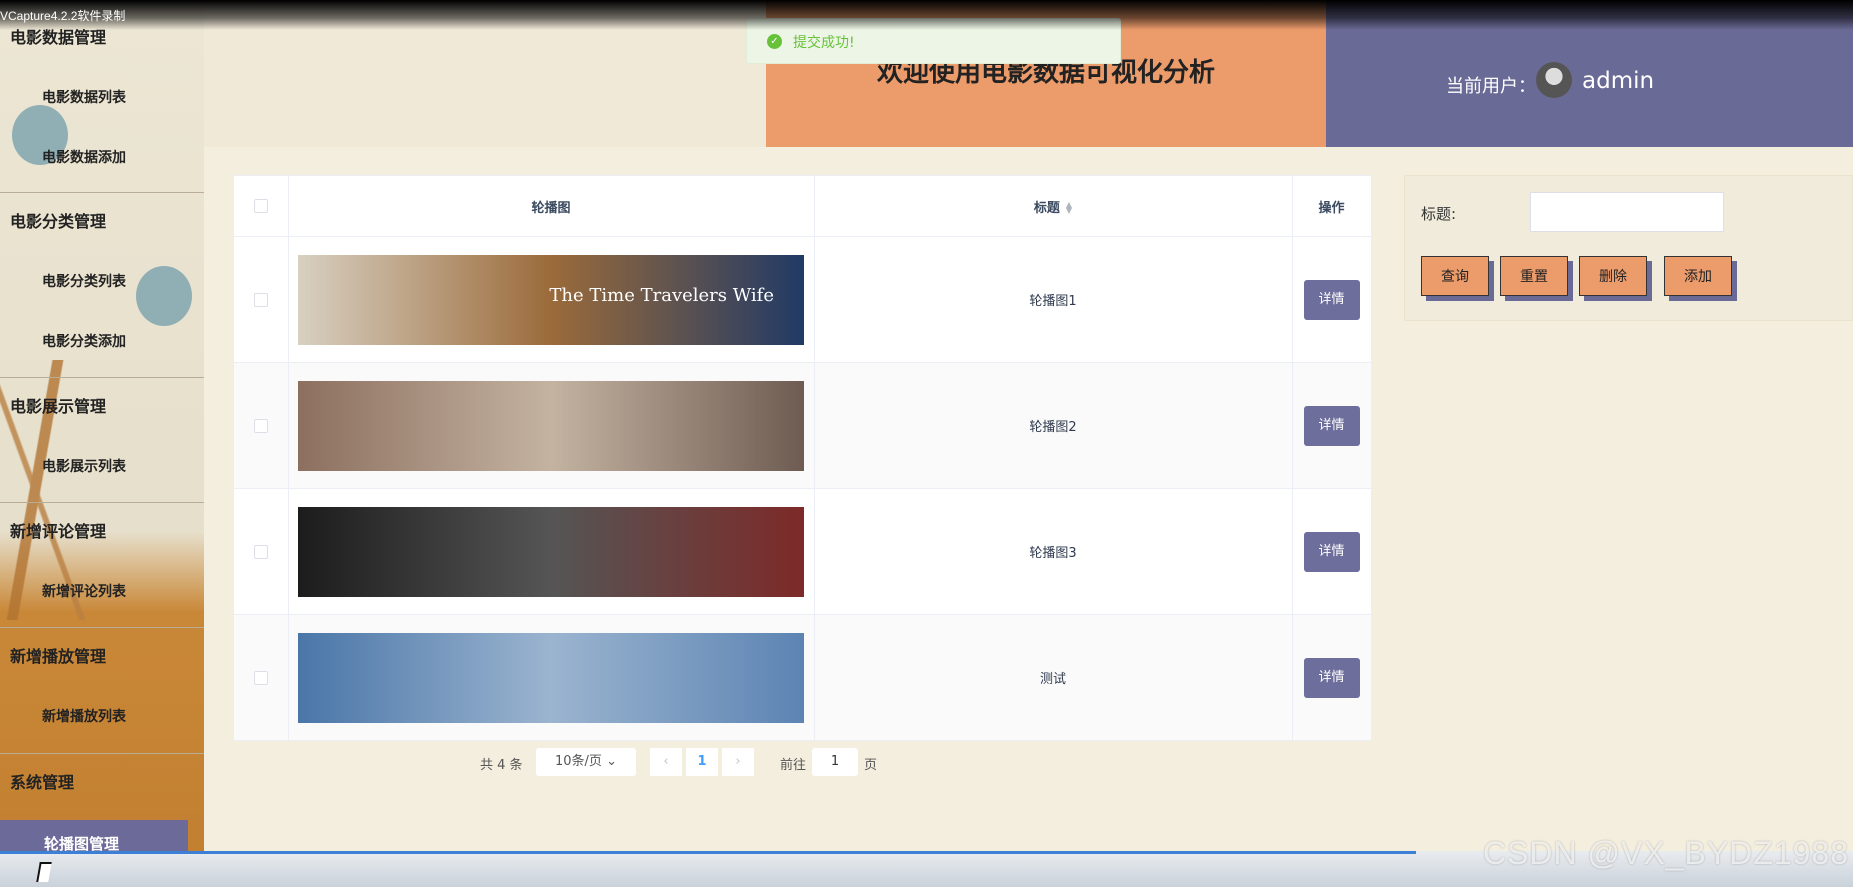 Image resolution: width=1853 pixels, height=887 pixels. Describe the element at coordinates (1554, 80) in the screenshot. I see `avatar` at that location.